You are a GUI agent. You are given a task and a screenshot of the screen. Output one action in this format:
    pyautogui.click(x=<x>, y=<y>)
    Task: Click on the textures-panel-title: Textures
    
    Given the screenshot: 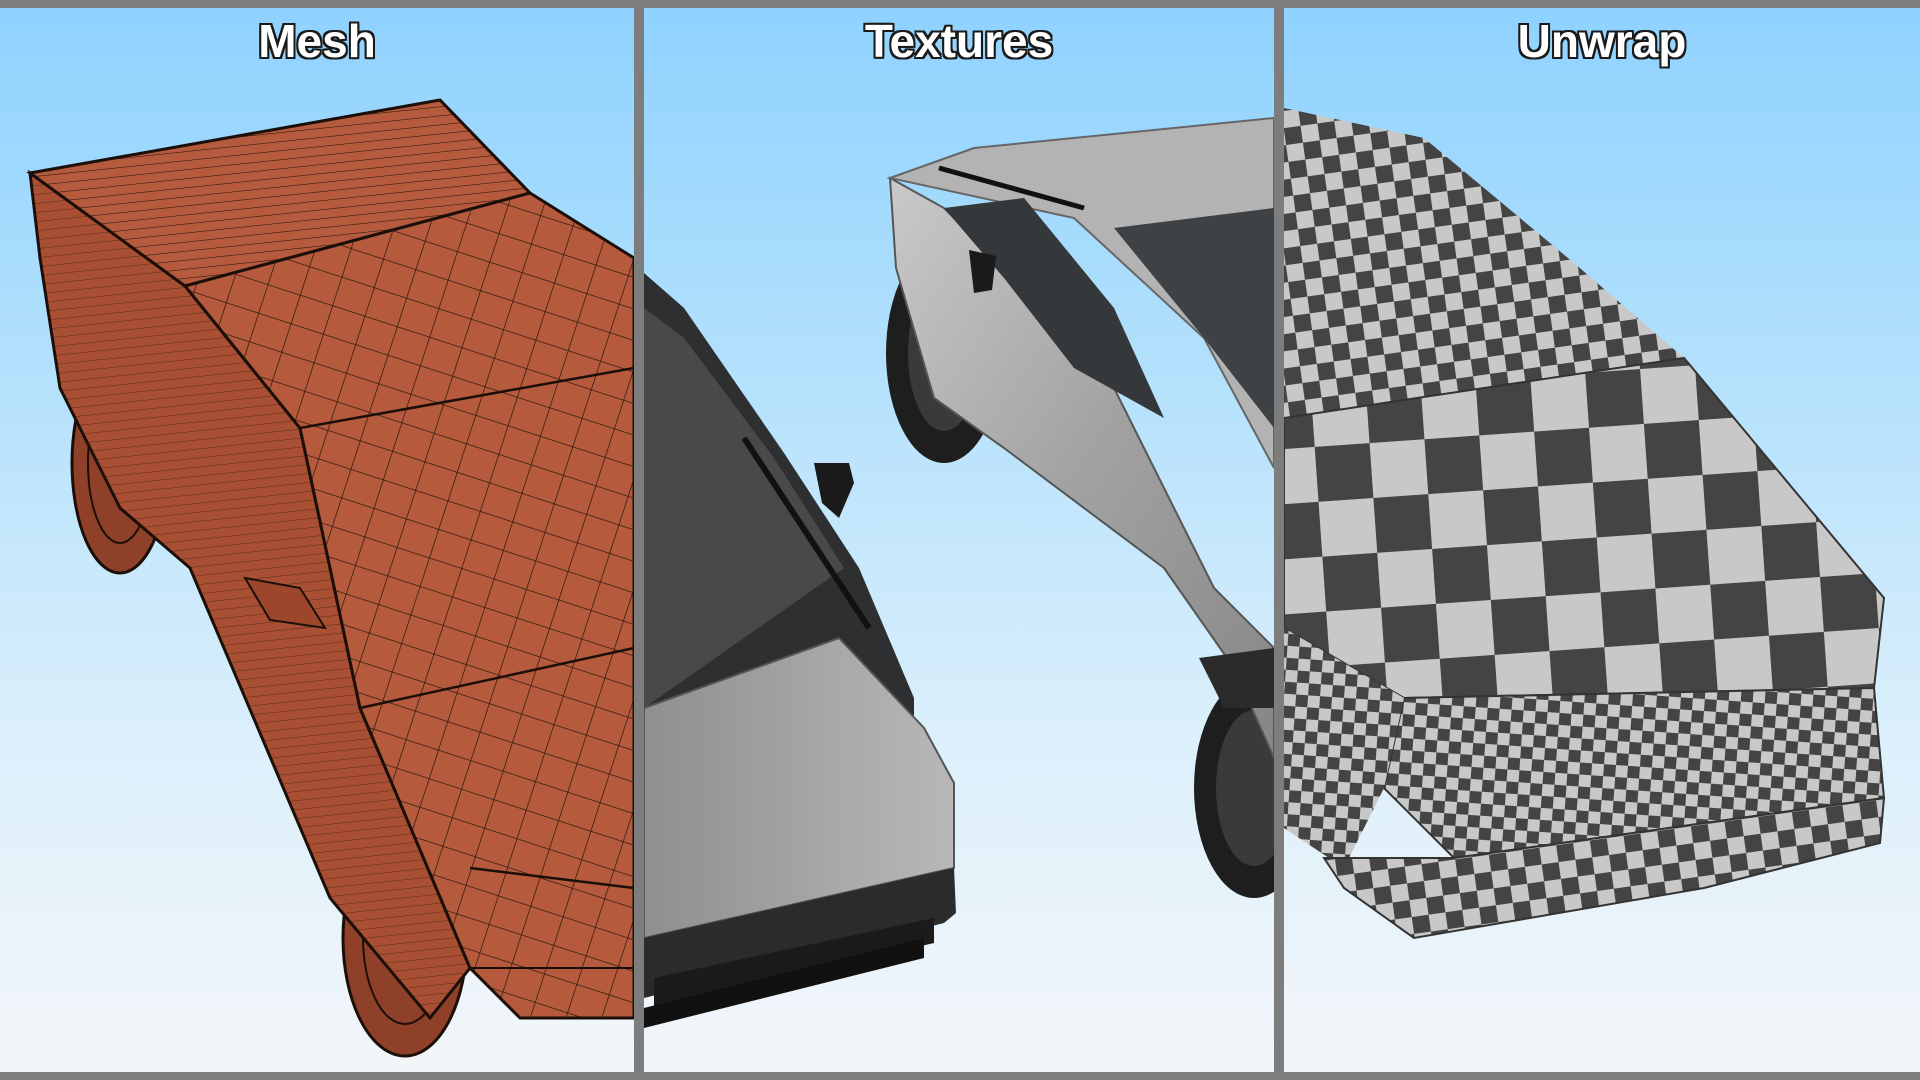 What is the action you would take?
    pyautogui.click(x=959, y=41)
    